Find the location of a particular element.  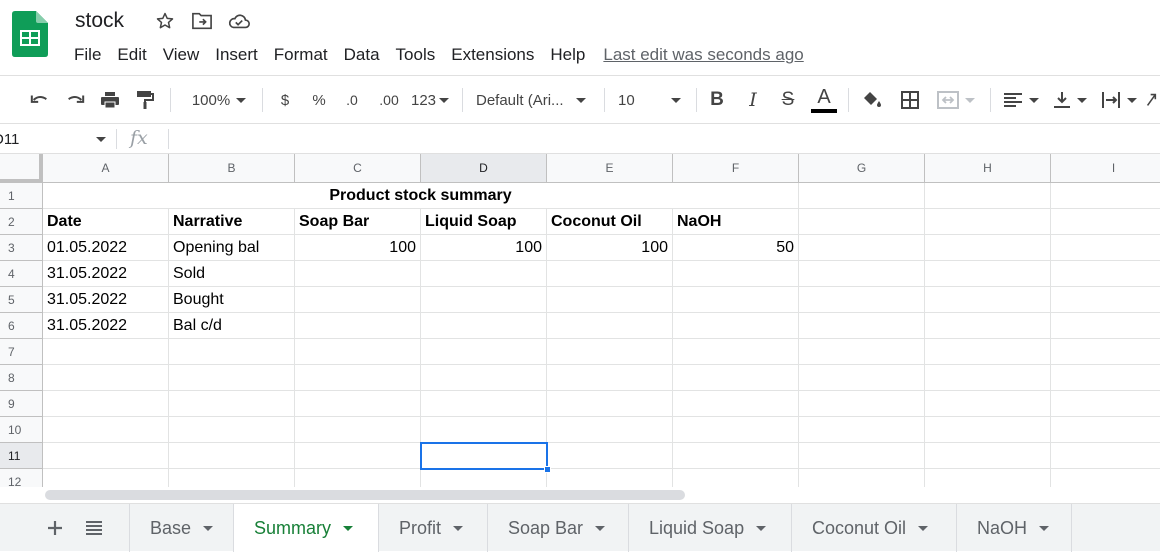

cell-h4 is located at coordinates (988, 274).